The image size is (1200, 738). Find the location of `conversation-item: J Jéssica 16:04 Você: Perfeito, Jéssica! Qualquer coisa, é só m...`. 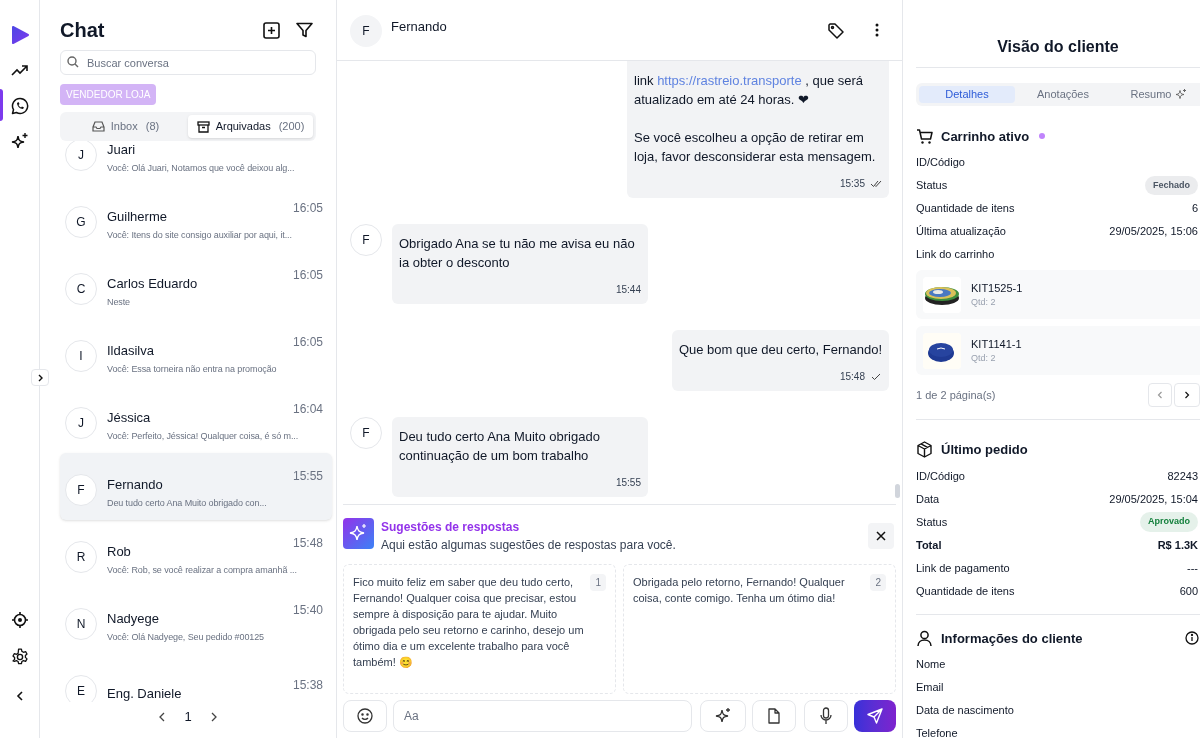

conversation-item: J Jéssica 16:04 Você: Perfeito, Jéssica! Qualquer coisa, é só m... is located at coordinates (196, 419).